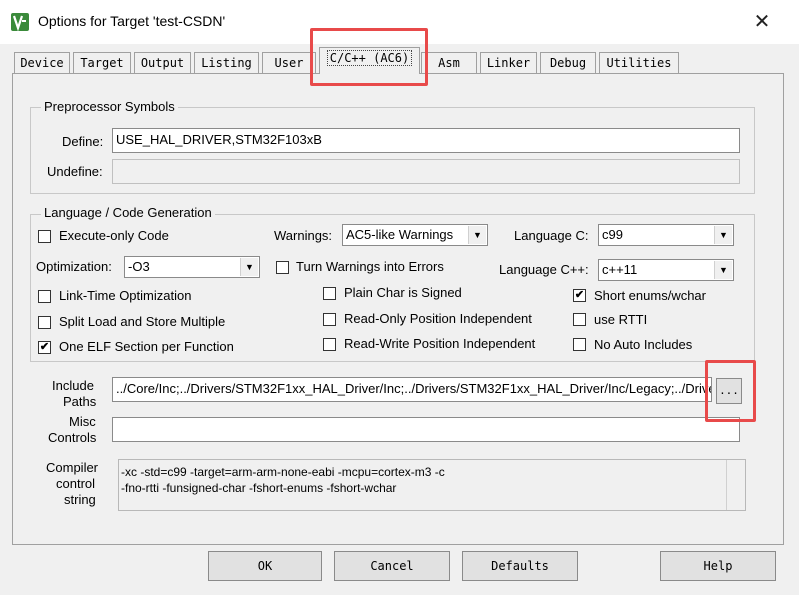 This screenshot has height=595, width=799. I want to click on tab-listing: Listing, so click(226, 62).